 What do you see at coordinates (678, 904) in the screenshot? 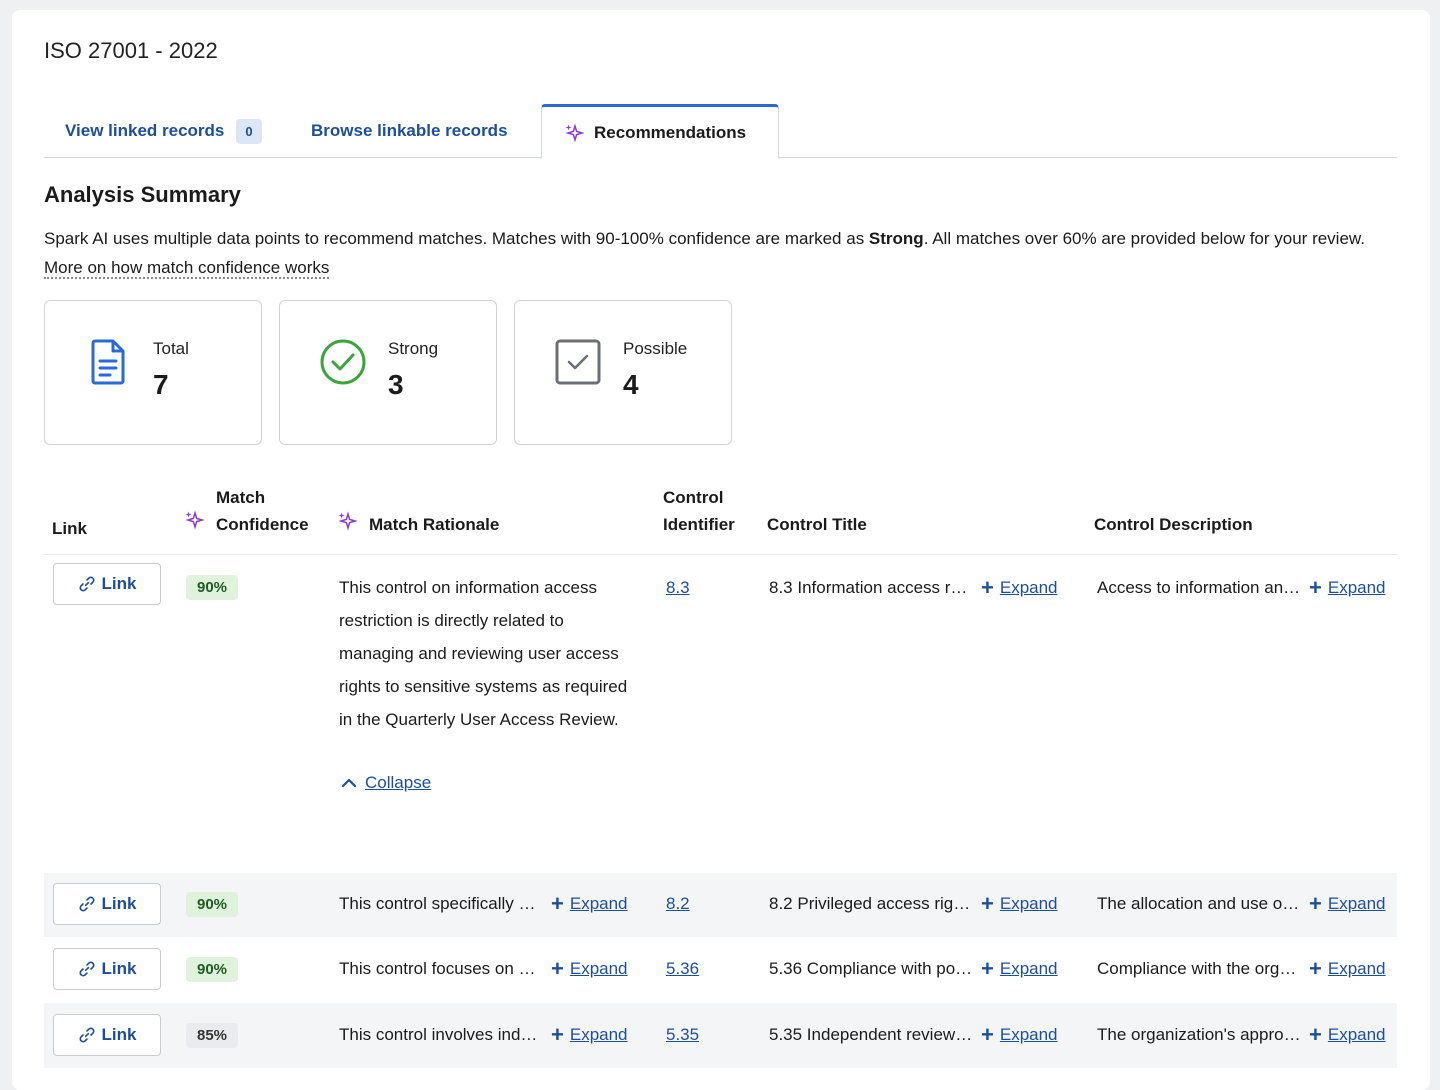
I see `control-identifier-link: 8.2` at bounding box center [678, 904].